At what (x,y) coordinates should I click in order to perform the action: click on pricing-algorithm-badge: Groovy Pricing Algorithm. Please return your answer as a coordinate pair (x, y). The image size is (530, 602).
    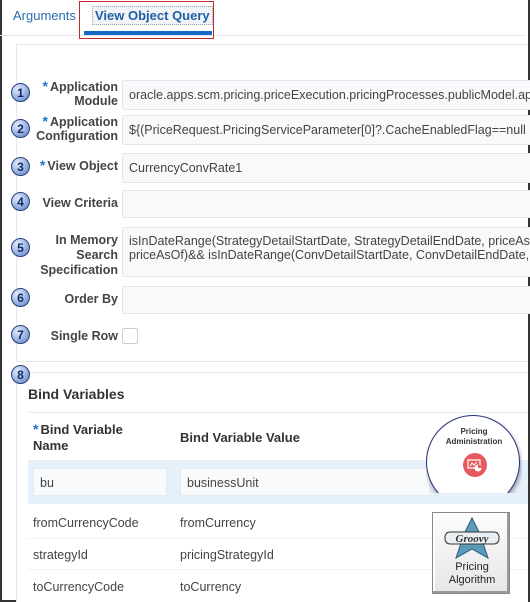
    Looking at the image, I should click on (471, 553).